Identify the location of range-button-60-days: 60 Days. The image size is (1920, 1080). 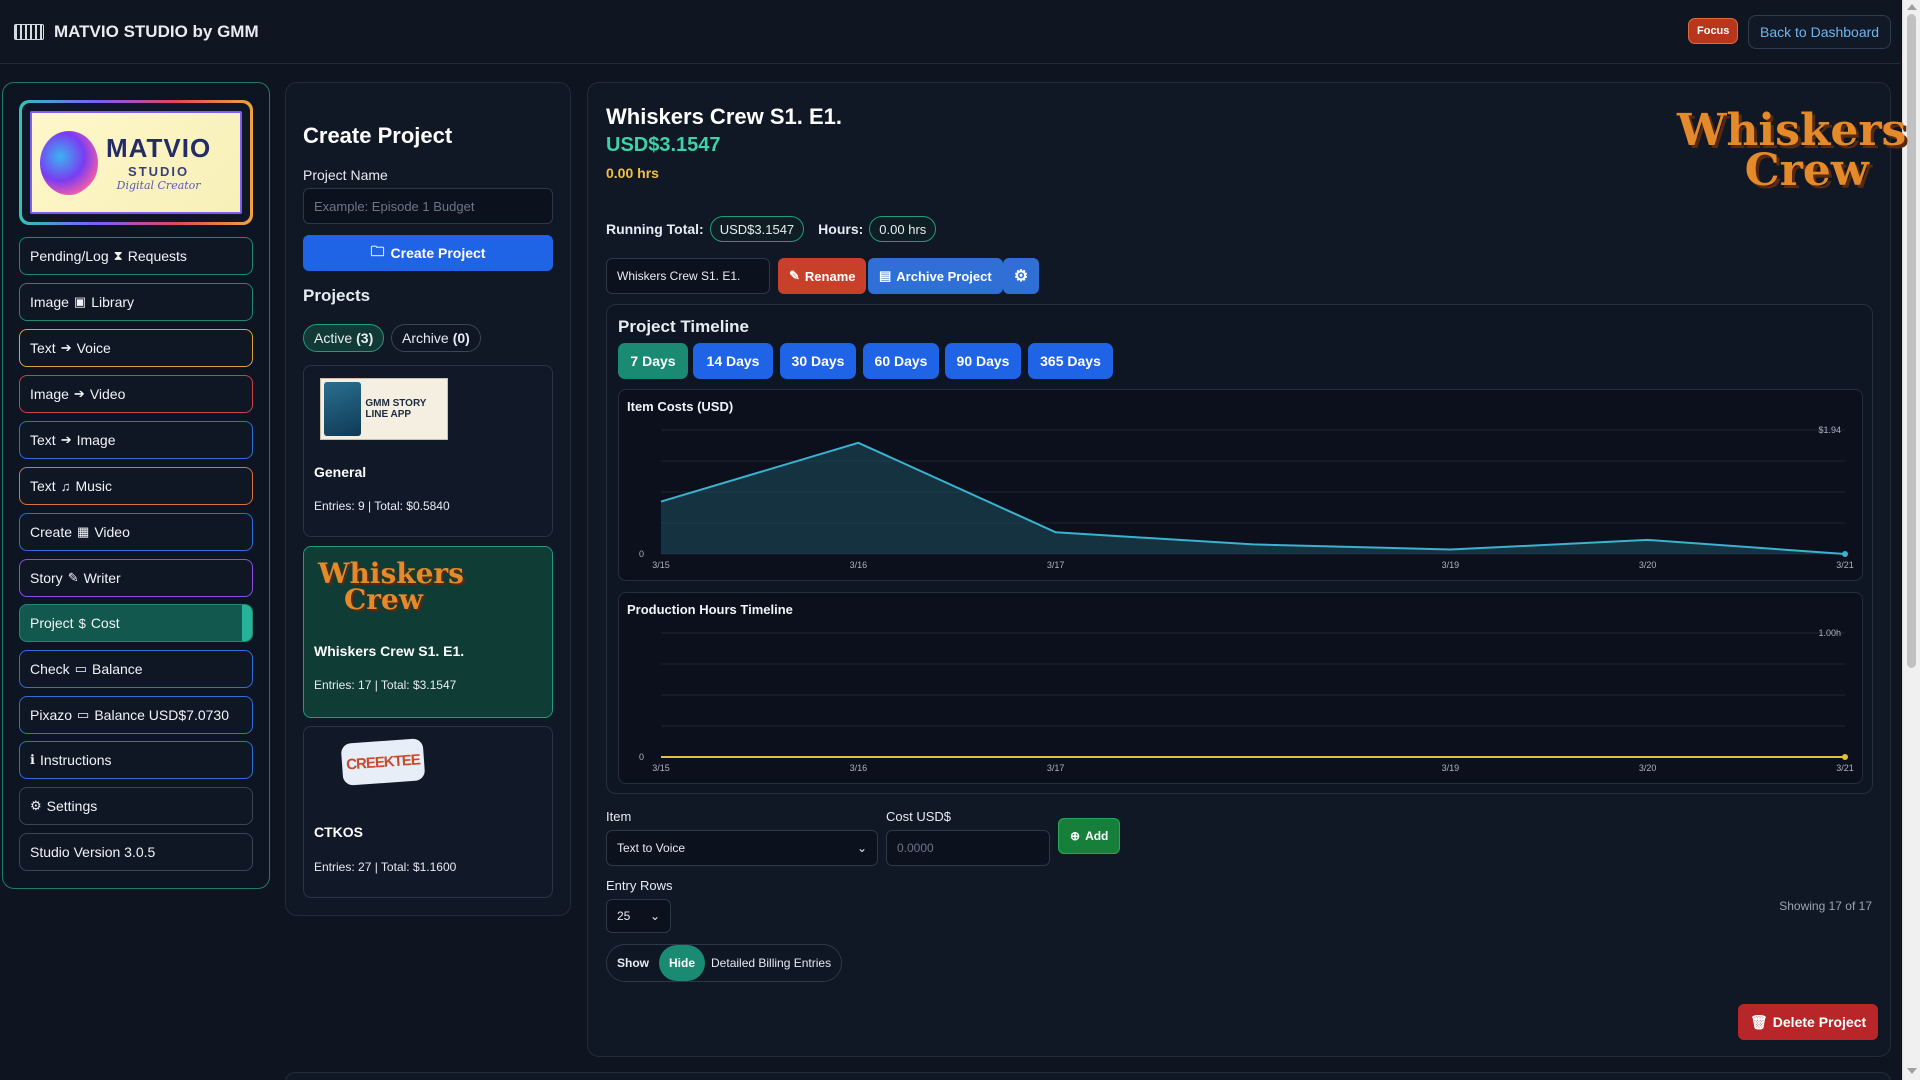
(901, 361).